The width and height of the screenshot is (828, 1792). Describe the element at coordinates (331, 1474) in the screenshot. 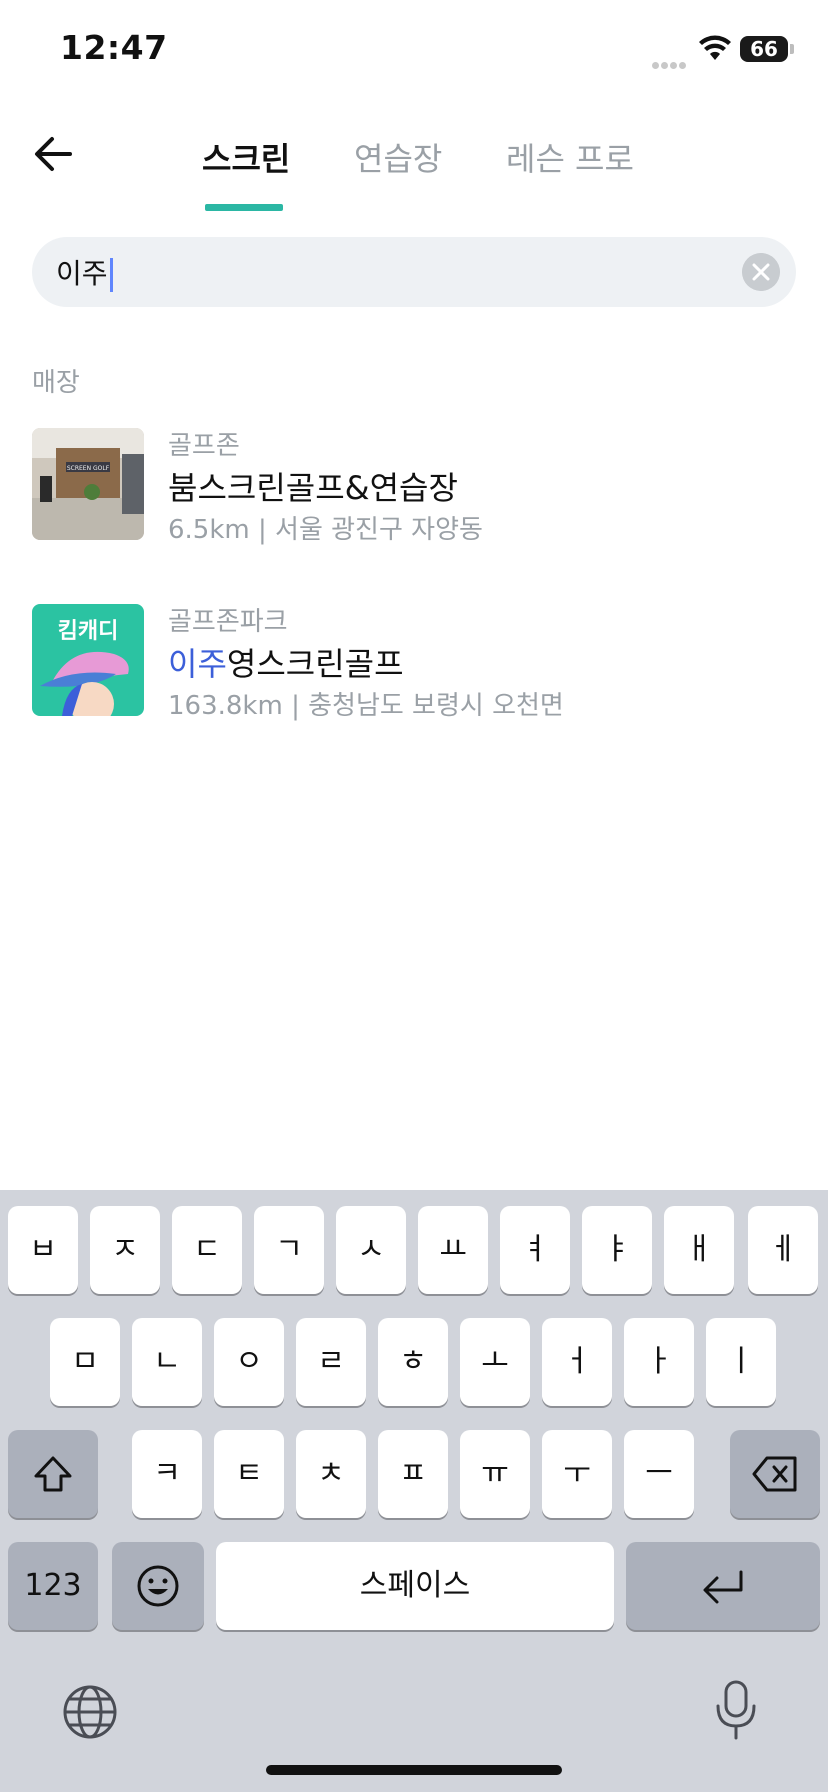

I see `key: ㅊ` at that location.